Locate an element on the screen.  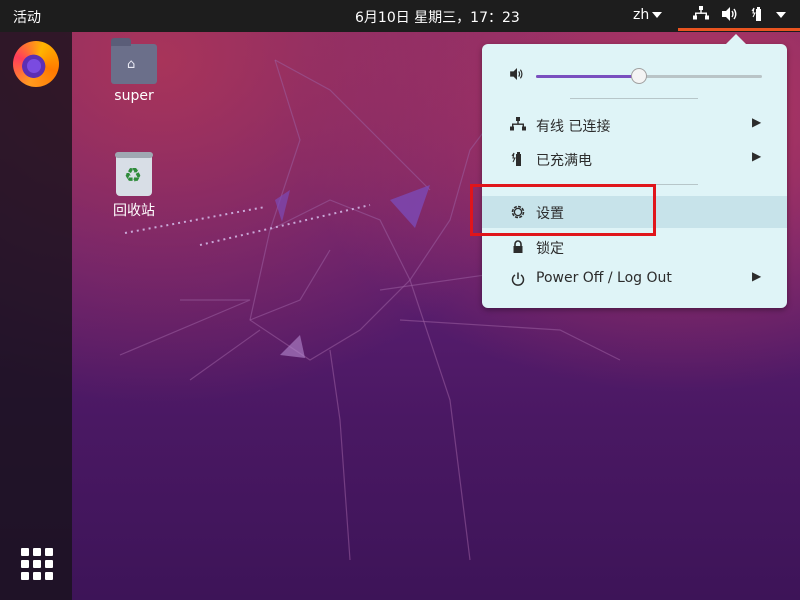
clock-button: 6月10日 星期三，17：23 is located at coordinates (437, 17).